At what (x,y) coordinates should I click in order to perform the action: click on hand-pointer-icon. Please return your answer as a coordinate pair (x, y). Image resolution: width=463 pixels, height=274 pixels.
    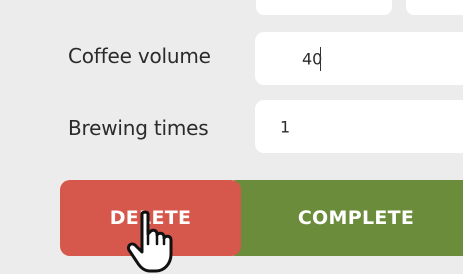
    Looking at the image, I should click on (150, 241).